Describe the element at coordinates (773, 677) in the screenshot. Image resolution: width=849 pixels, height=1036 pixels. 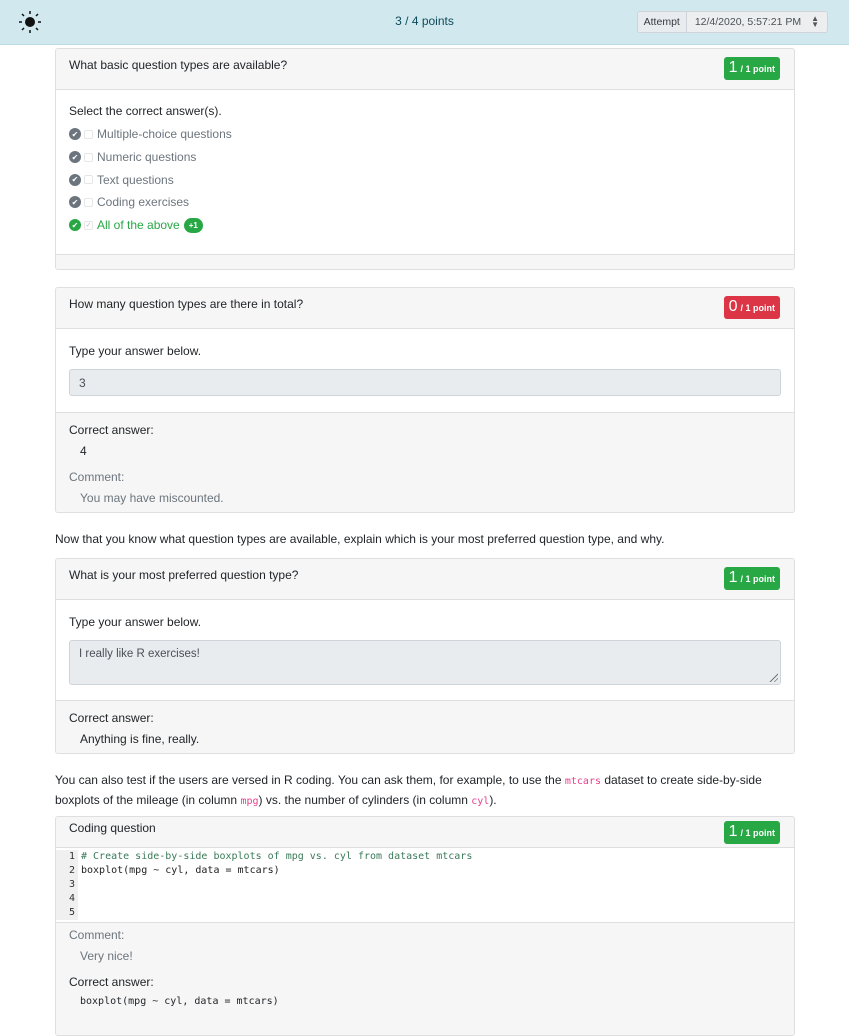
I see `resize-handle-icon` at that location.